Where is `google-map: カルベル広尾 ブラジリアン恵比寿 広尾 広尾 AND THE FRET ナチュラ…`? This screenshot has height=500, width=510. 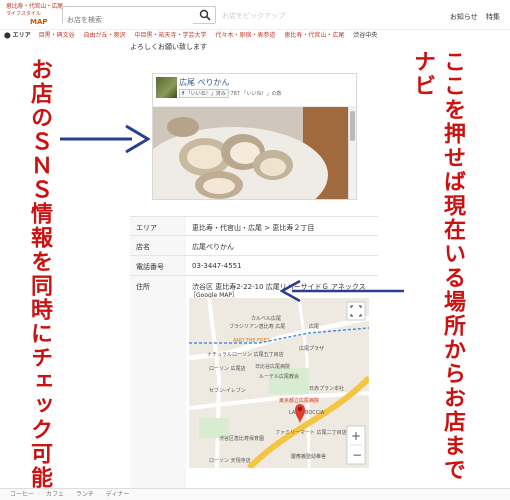 google-map: カルベル広尾 ブラジリアン恵比寿 広尾 広尾 AND THE FRET ナチュラ… is located at coordinates (279, 383).